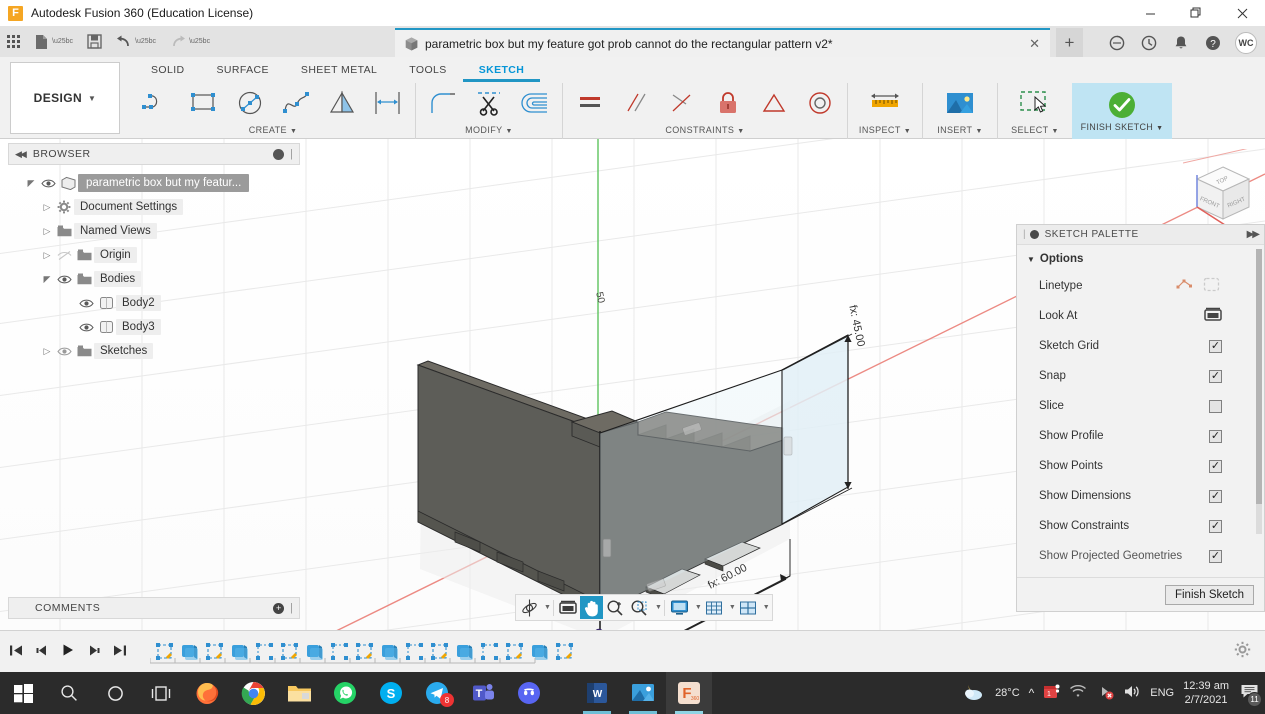  What do you see at coordinates (1140, 526) in the screenshot?
I see `palette-row-show-constraints: Show Constraints ✓` at bounding box center [1140, 526].